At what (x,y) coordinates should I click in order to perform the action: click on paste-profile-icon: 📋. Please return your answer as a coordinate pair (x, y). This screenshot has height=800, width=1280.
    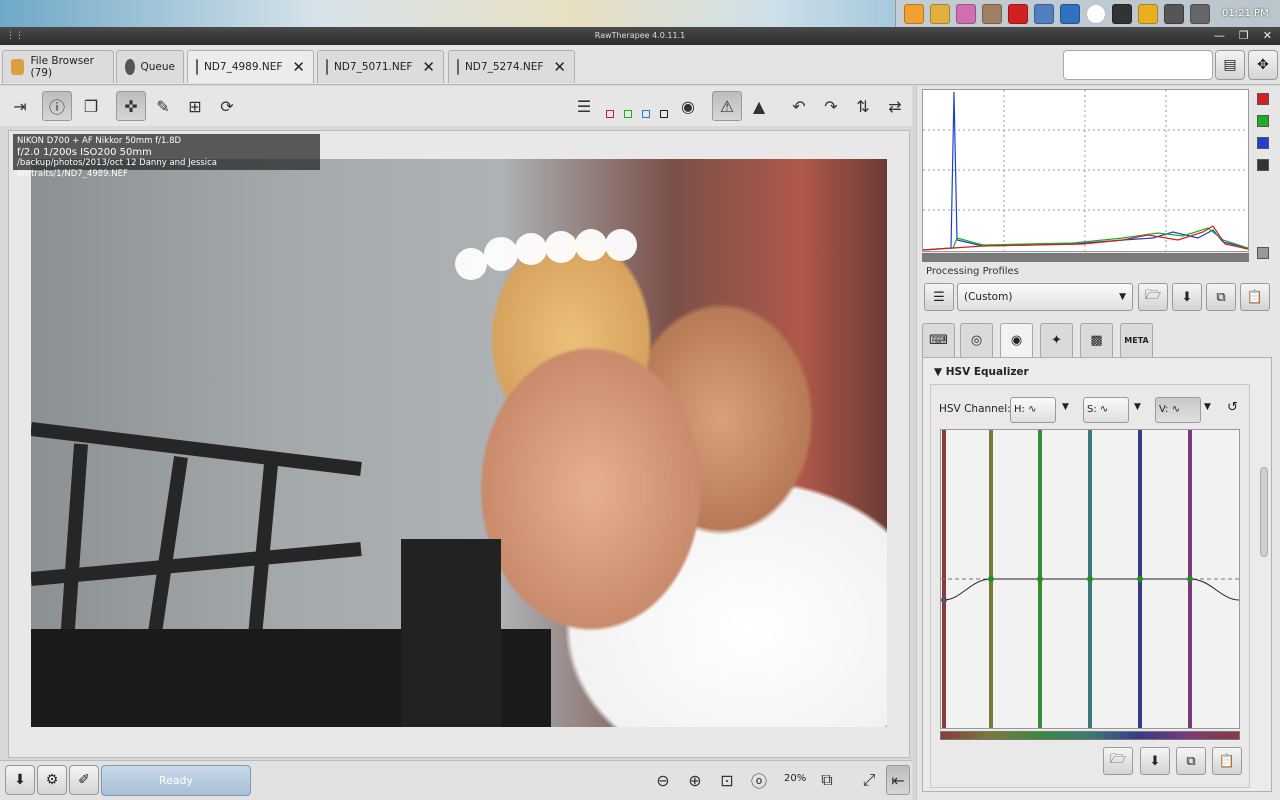
    Looking at the image, I should click on (1255, 297).